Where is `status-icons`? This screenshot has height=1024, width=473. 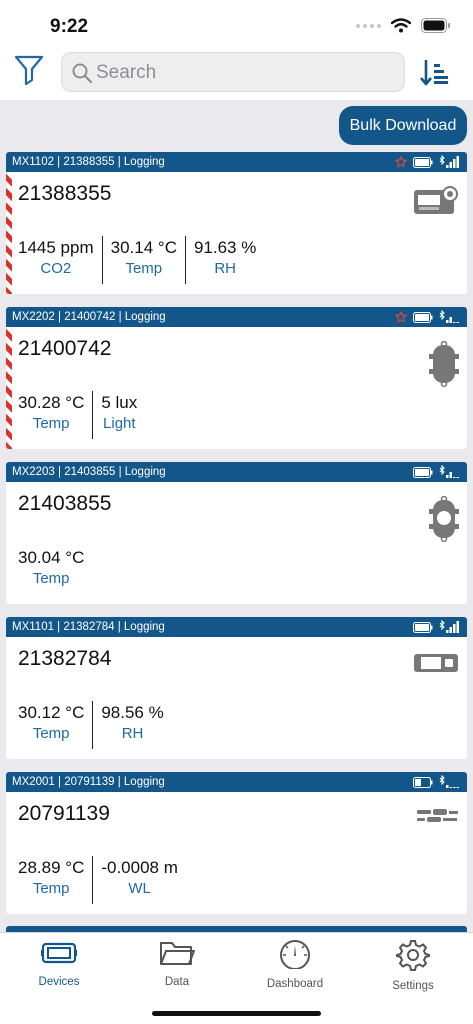
status-icons is located at coordinates (403, 25).